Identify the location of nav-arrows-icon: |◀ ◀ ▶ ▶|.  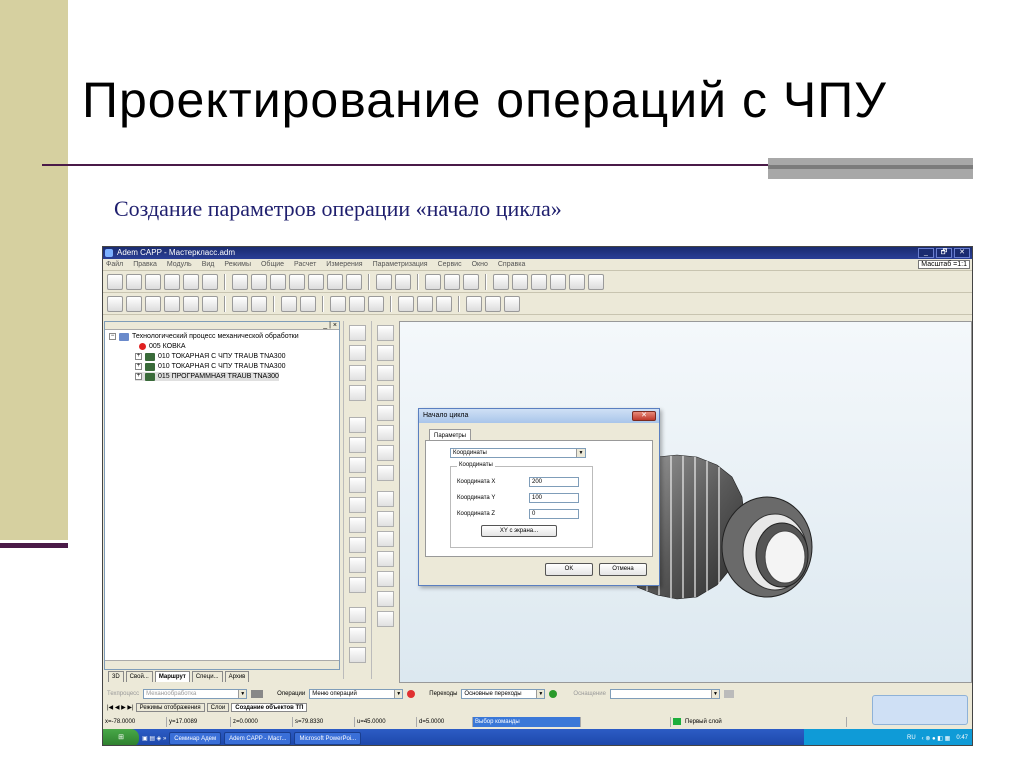
(120, 707).